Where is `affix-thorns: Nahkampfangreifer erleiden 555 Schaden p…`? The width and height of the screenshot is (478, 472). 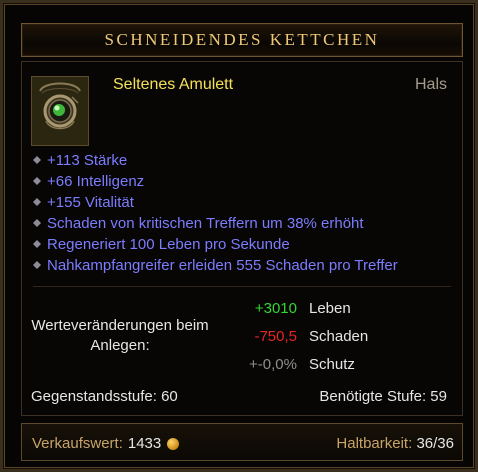 affix-thorns: Nahkampfangreifer erleiden 555 Schaden p… is located at coordinates (215, 265).